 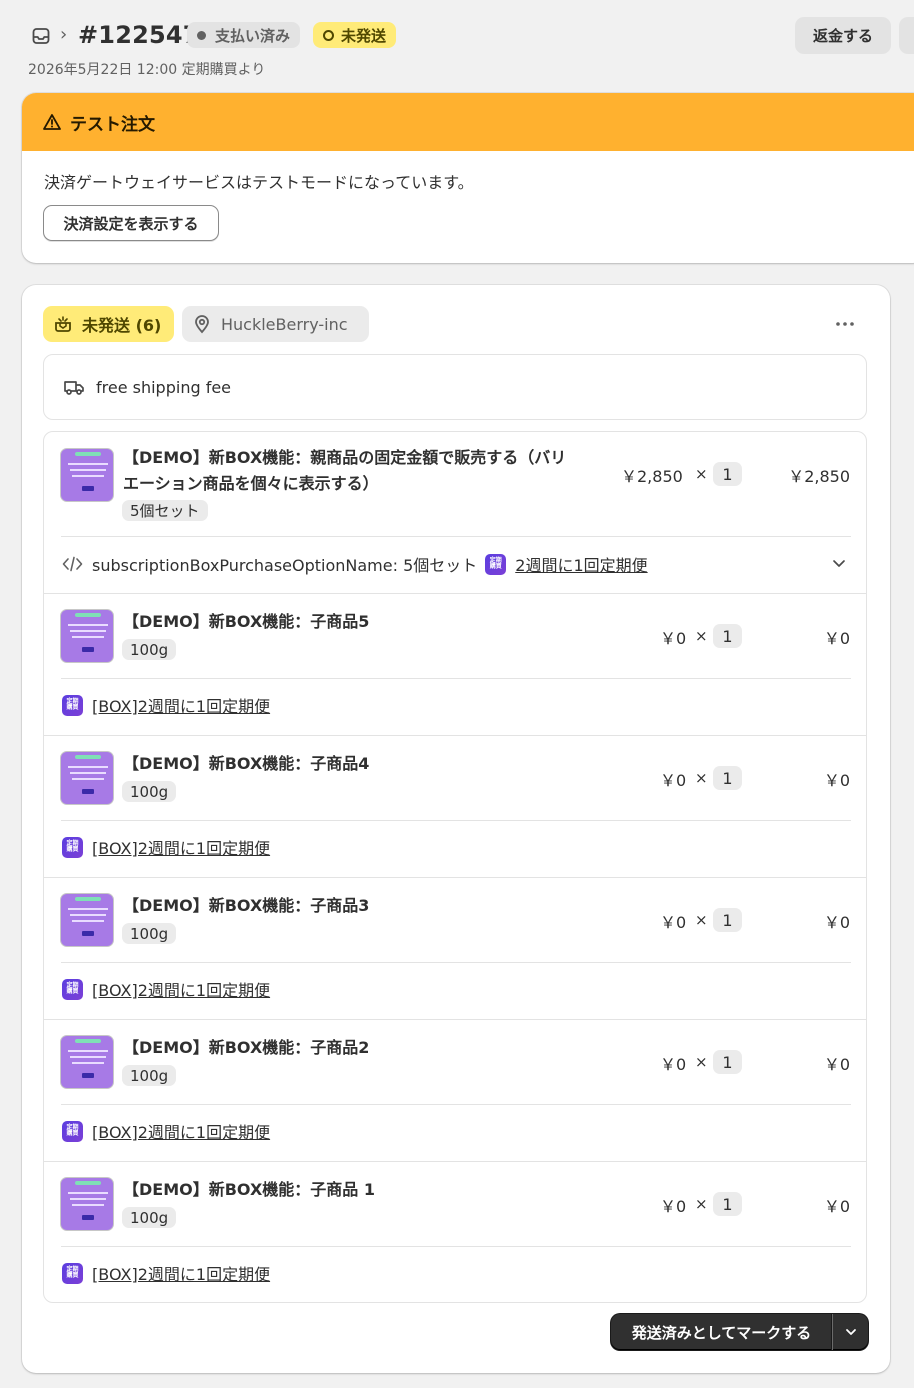 What do you see at coordinates (819, 476) in the screenshot?
I see `line-total: ￥2,850` at bounding box center [819, 476].